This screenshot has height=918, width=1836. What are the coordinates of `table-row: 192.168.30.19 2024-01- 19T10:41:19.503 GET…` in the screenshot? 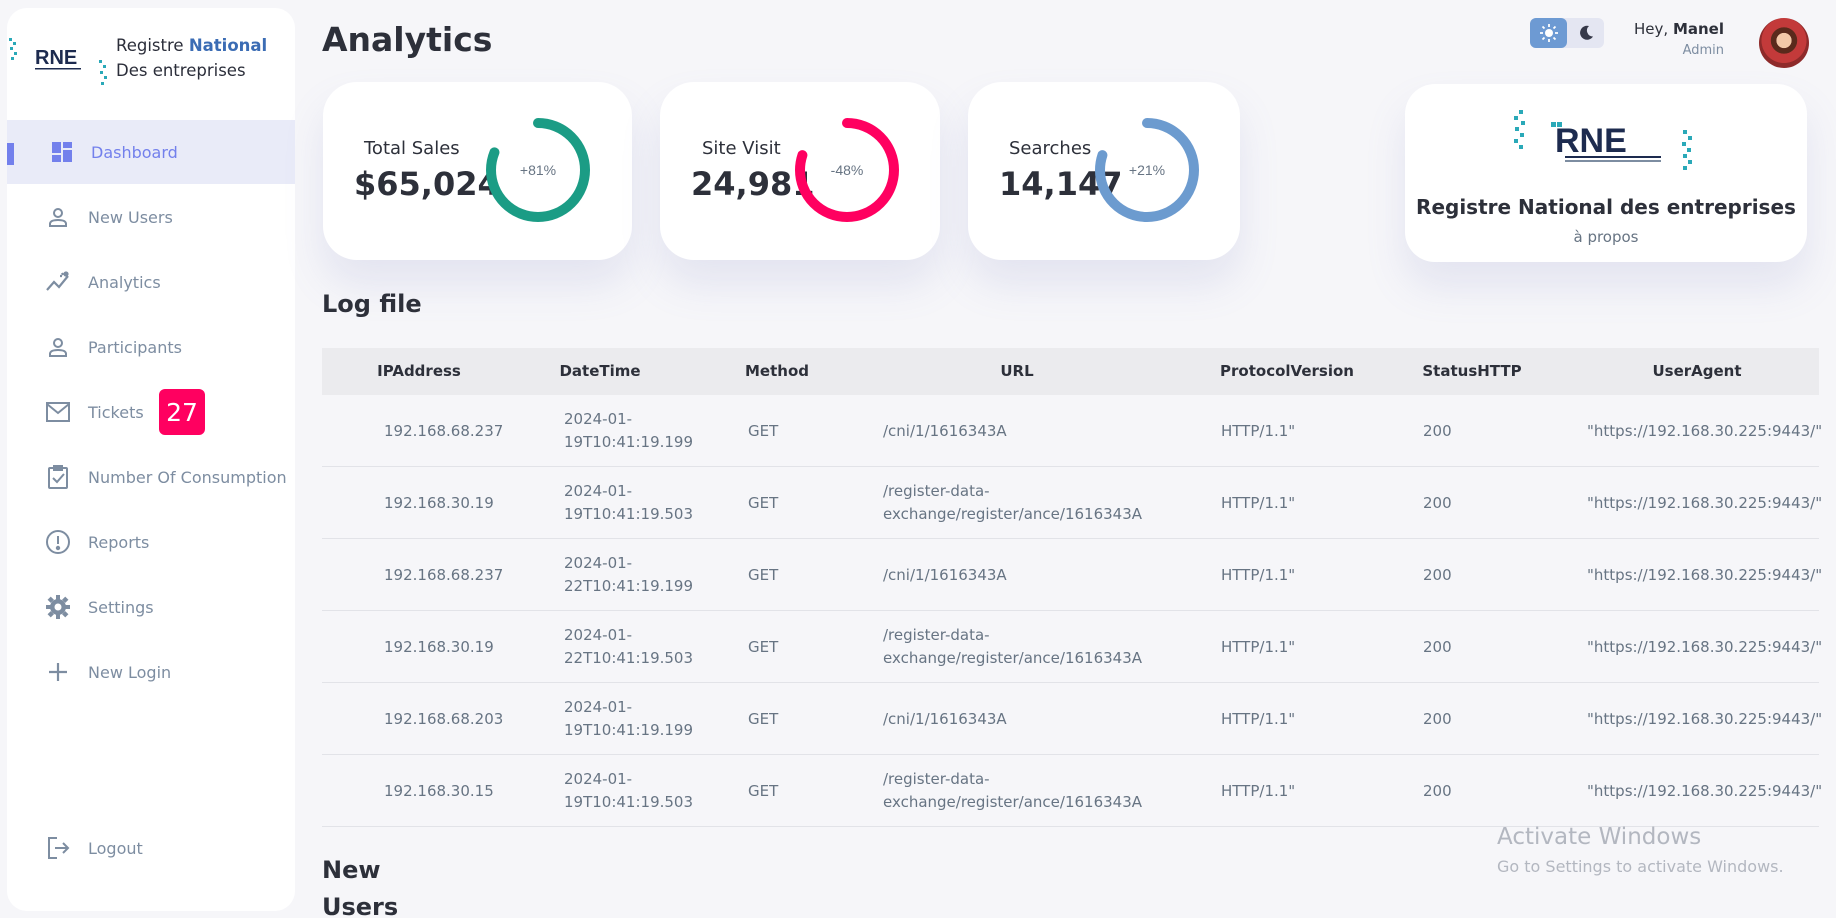 It's located at (1072, 503).